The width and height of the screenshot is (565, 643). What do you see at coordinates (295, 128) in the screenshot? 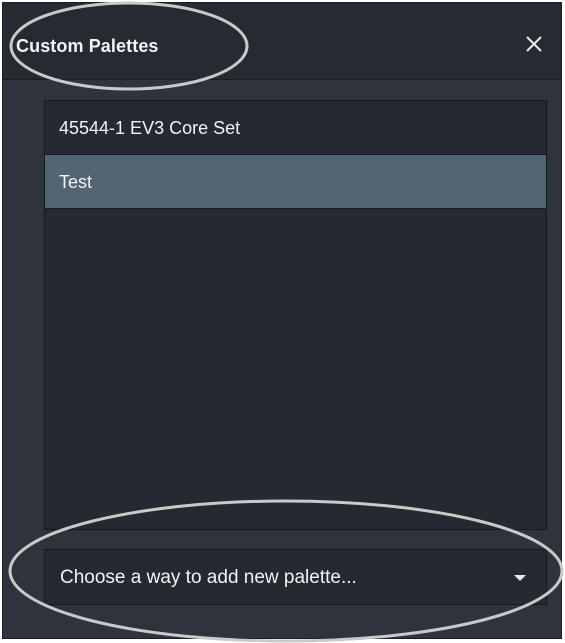
I see `palette-list-item: 45544-1 EV3 Core Set` at bounding box center [295, 128].